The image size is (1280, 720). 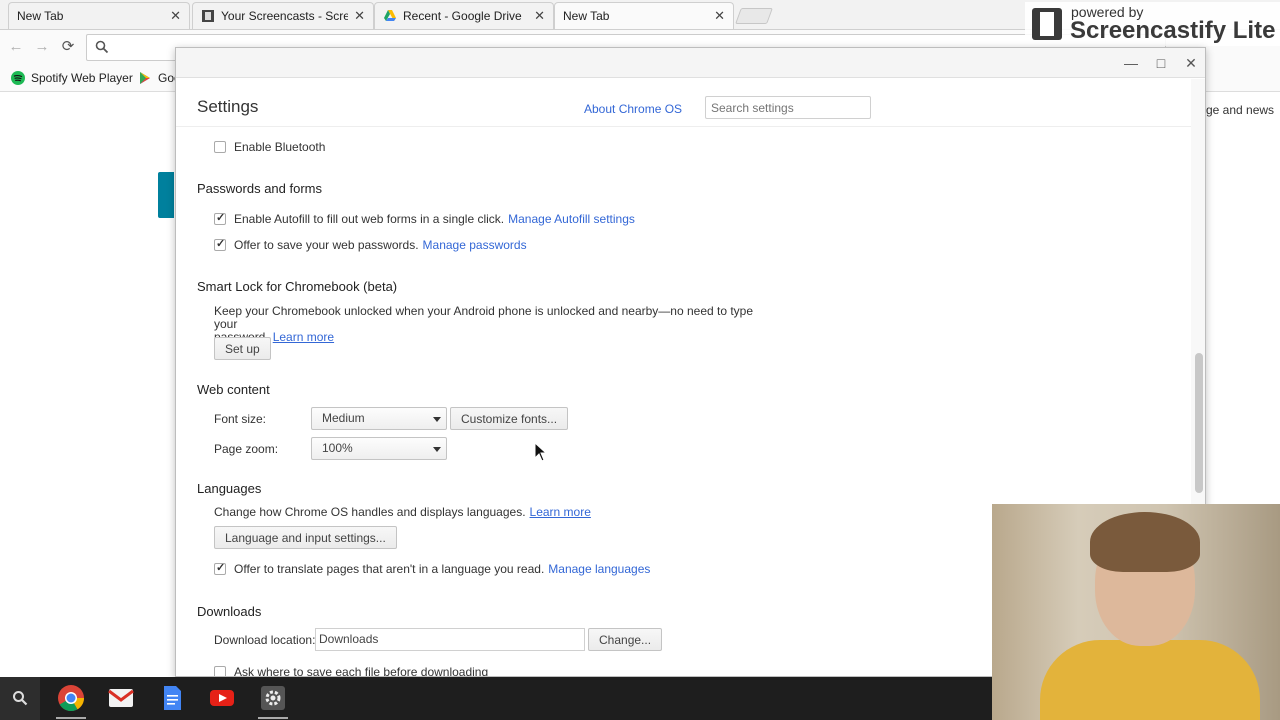 What do you see at coordinates (229, 488) in the screenshot?
I see `languages-section-title: Languages` at bounding box center [229, 488].